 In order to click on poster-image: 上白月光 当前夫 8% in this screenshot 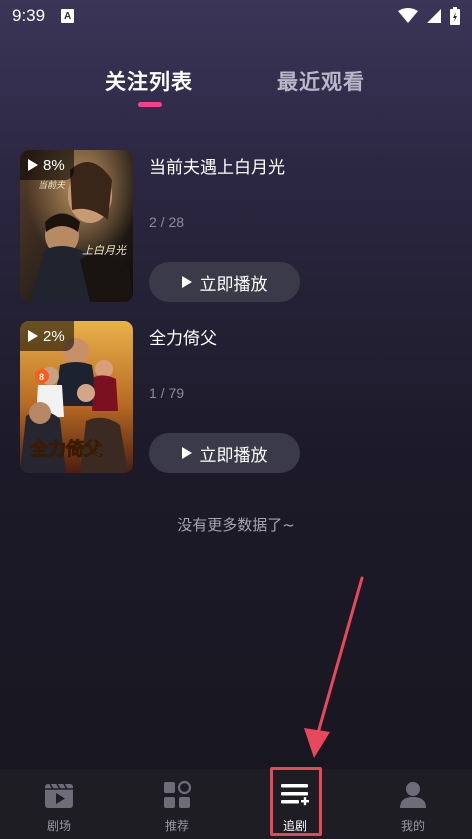, I will do `click(76, 226)`.